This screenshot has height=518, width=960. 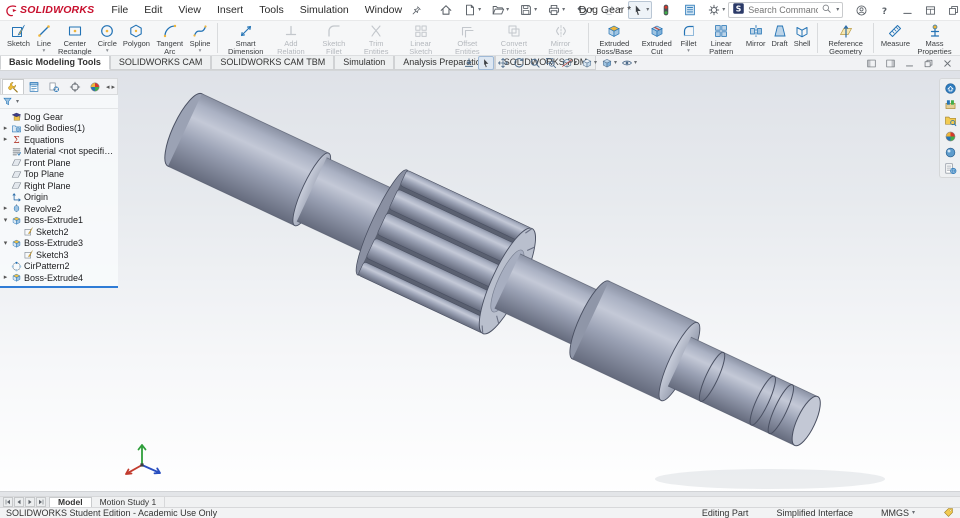 I want to click on tree-item-boss-extrude1: ▾ Boss-Extrude1, so click(x=59, y=221).